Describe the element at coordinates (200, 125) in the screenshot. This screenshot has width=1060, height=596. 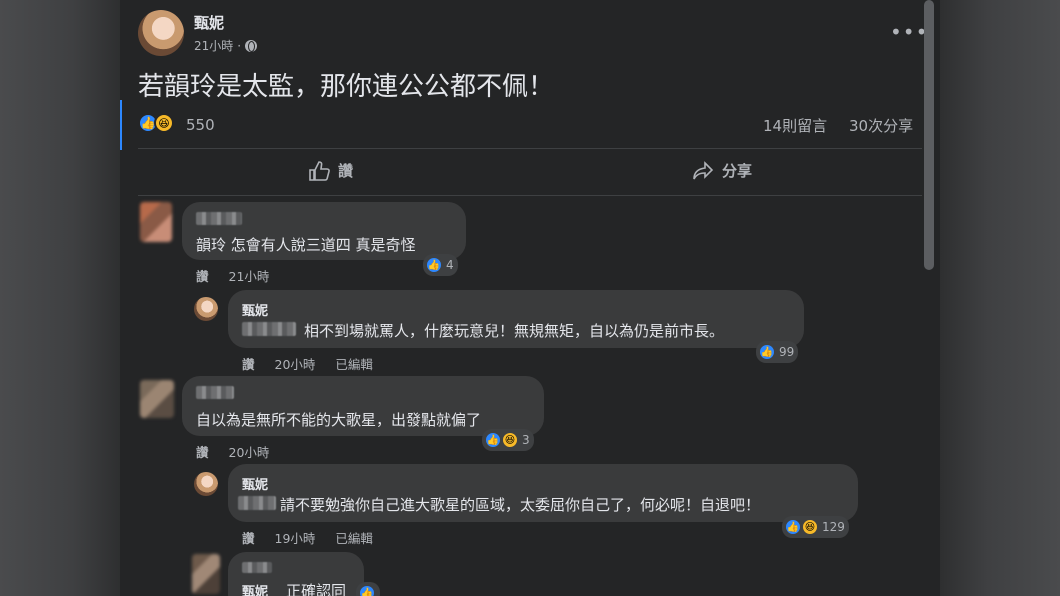
I see `reactions-count: 550` at that location.